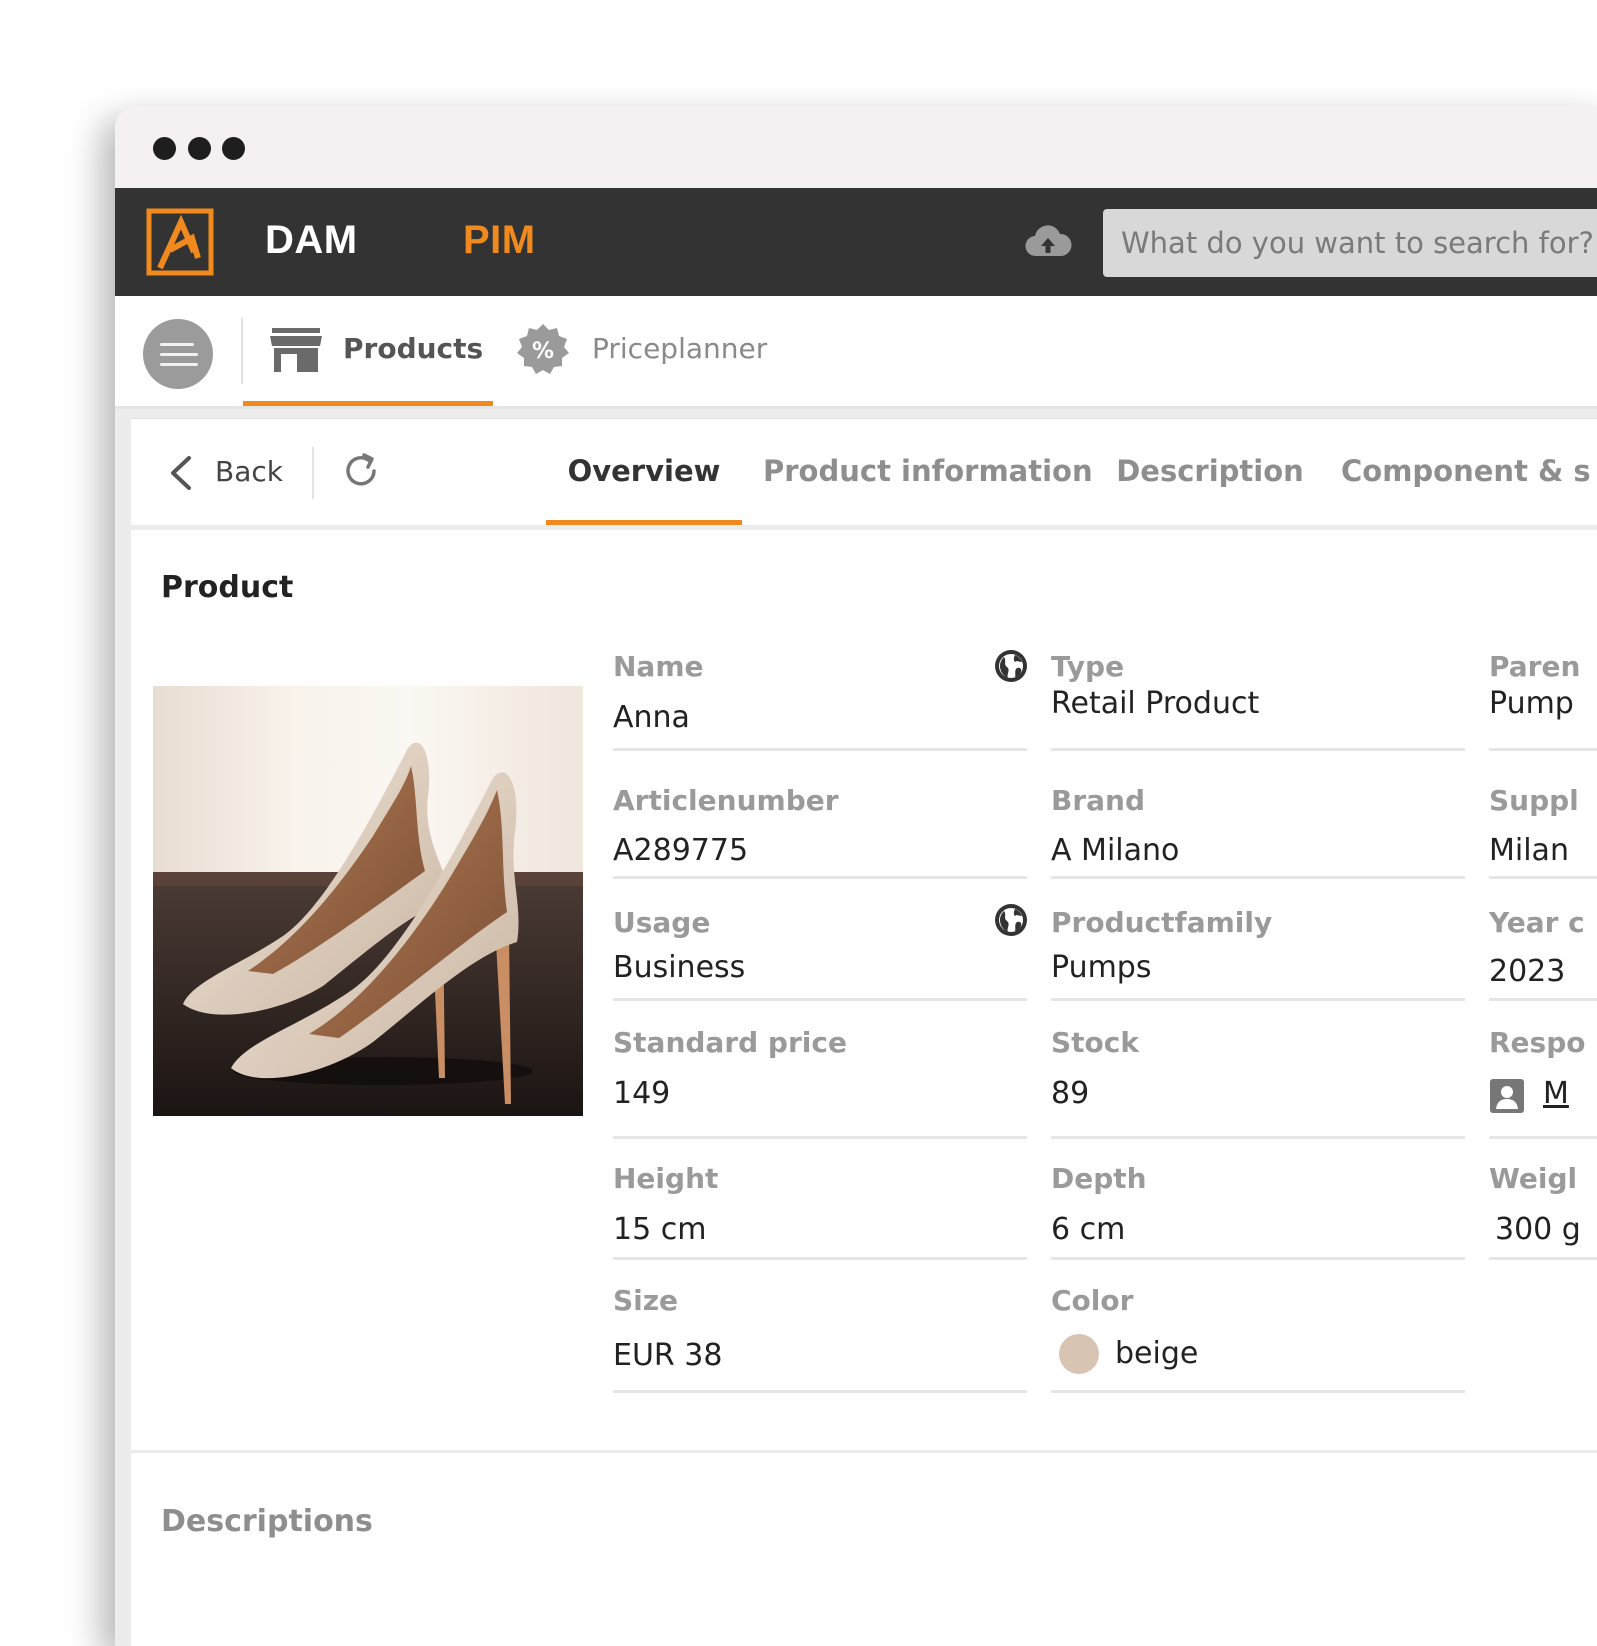 Image resolution: width=1597 pixels, height=1646 pixels. I want to click on field-label: Stock, so click(1095, 1042).